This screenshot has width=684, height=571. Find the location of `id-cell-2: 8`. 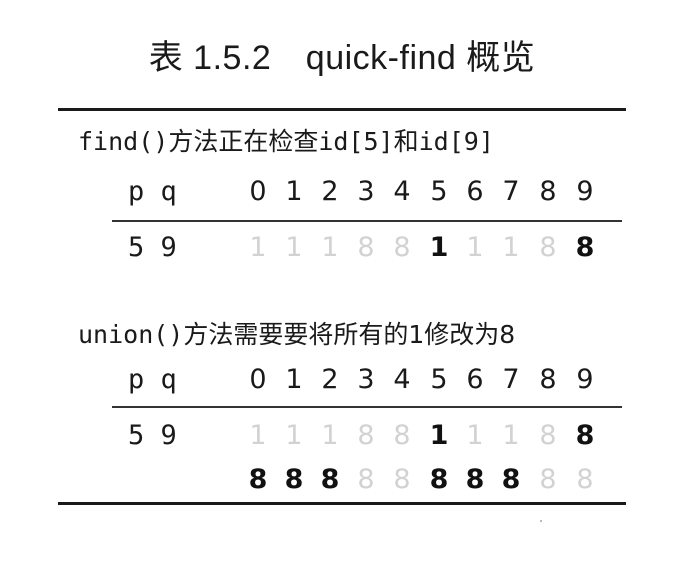

id-cell-2: 8 is located at coordinates (330, 479).